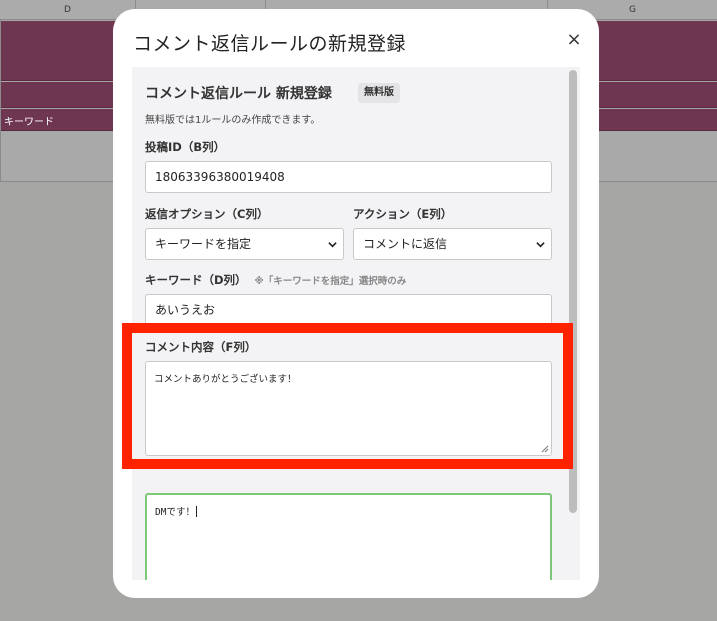 This screenshot has height=621, width=717. I want to click on reply-option-select: キーワードを指定, so click(244, 244).